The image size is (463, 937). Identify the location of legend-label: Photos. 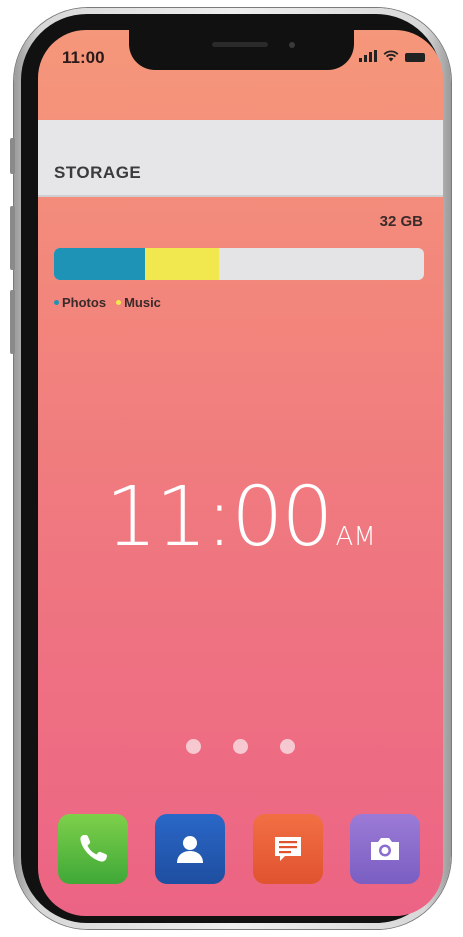
(84, 302).